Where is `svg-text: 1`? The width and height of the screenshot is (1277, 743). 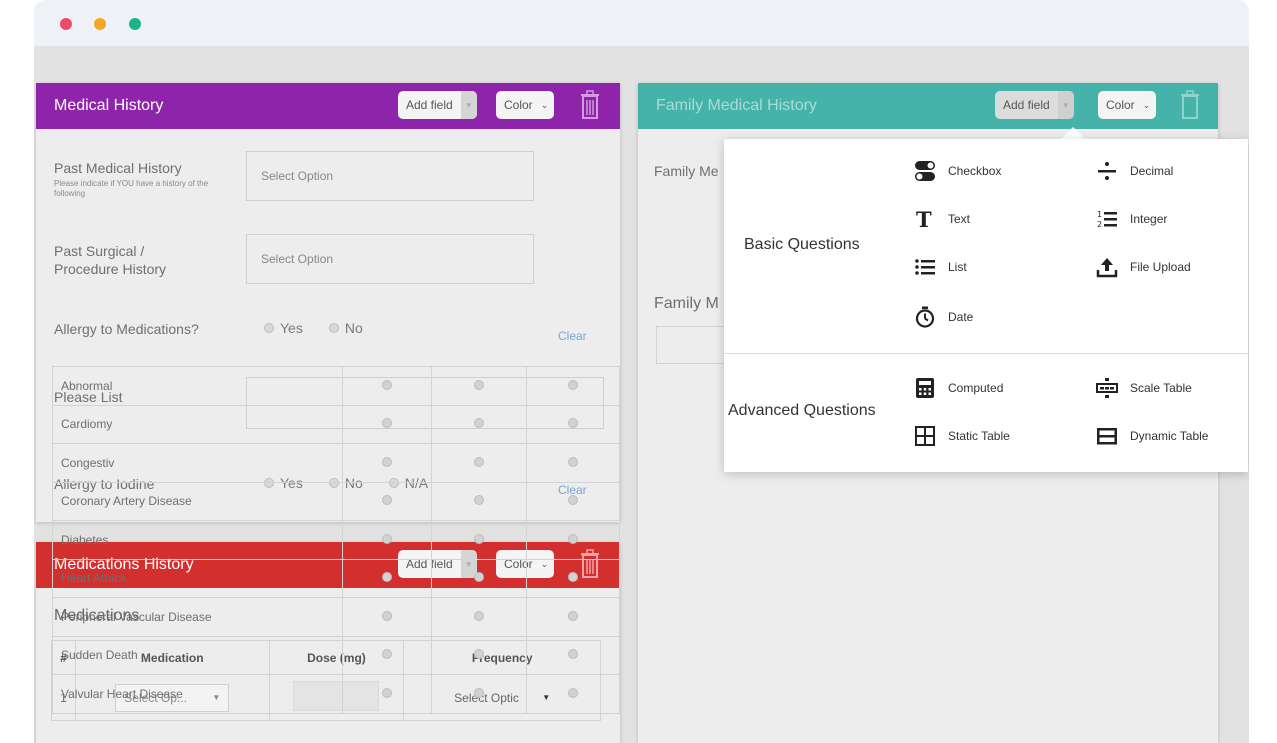
svg-text: 1 is located at coordinates (1099, 214).